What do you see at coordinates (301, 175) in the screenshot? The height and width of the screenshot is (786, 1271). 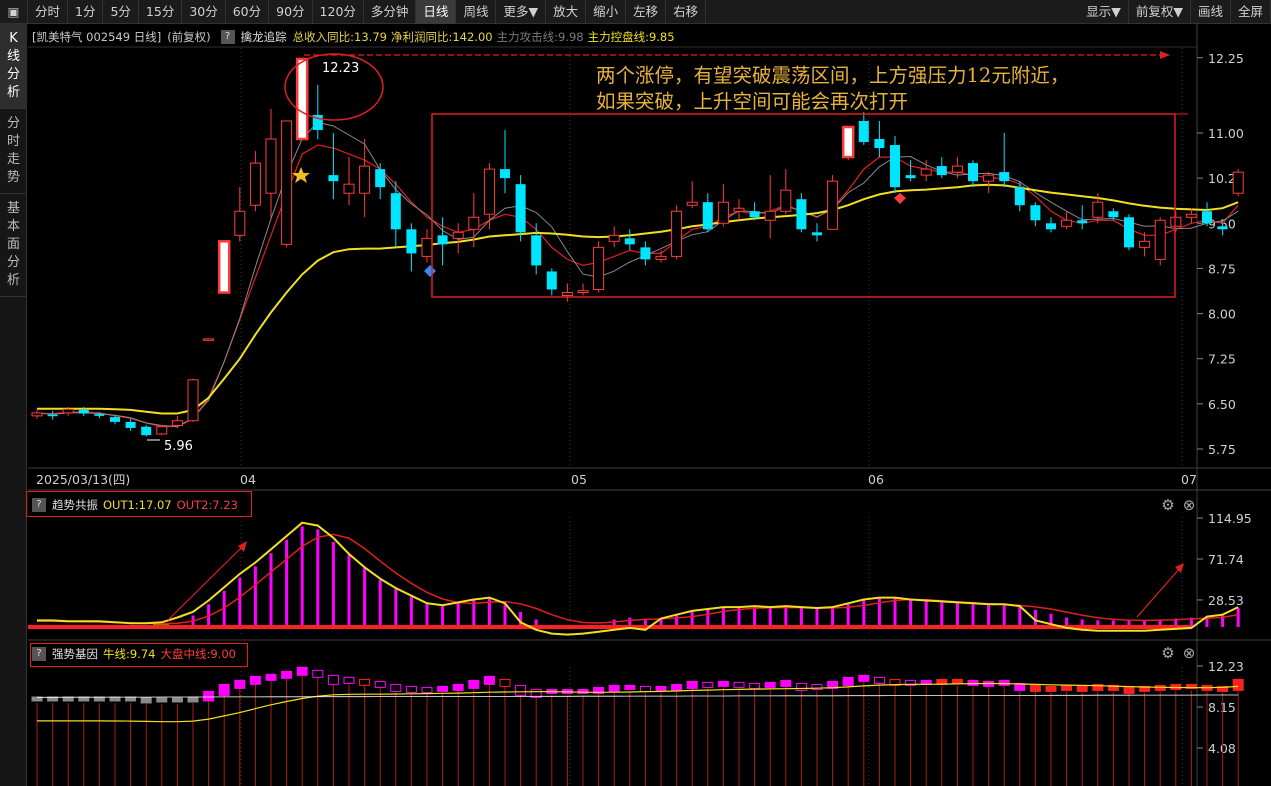 I see `star-marker-icon` at bounding box center [301, 175].